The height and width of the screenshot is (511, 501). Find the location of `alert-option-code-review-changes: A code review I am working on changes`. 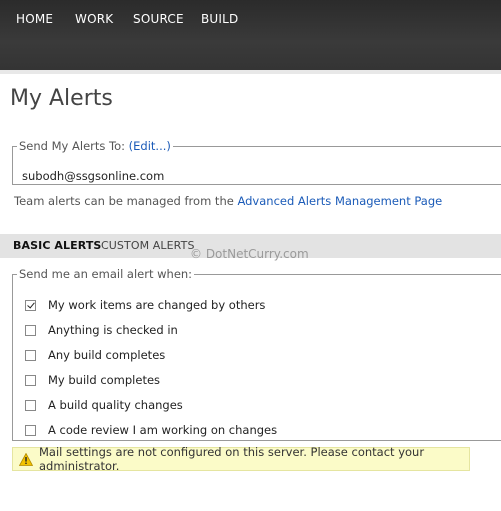

alert-option-code-review-changes: A code review I am working on changes is located at coordinates (151, 430).